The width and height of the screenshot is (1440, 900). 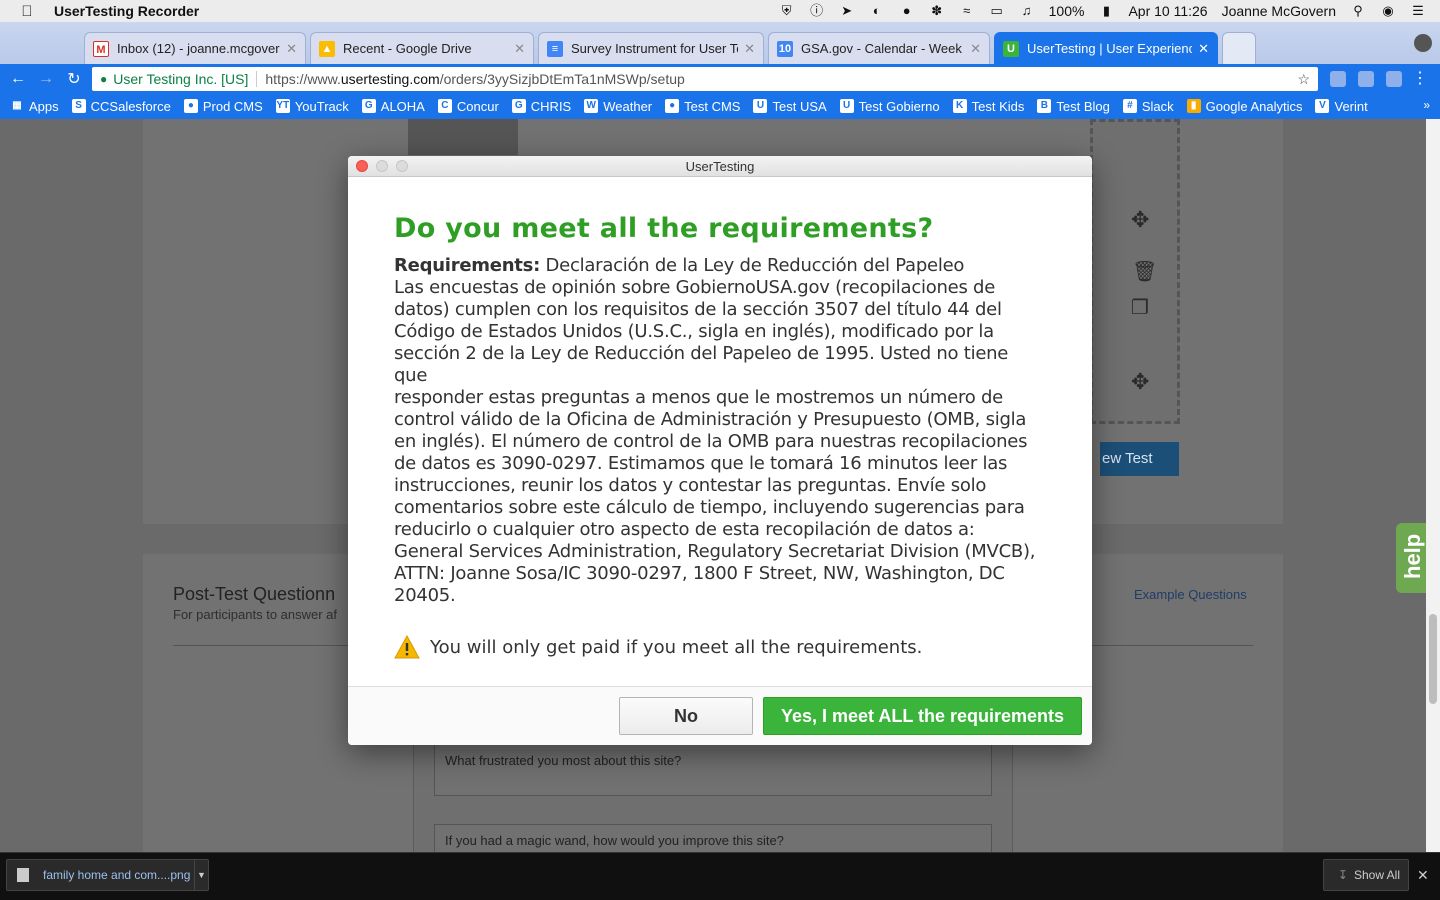 I want to click on example-questions-link: Example Questions, so click(x=1190, y=594).